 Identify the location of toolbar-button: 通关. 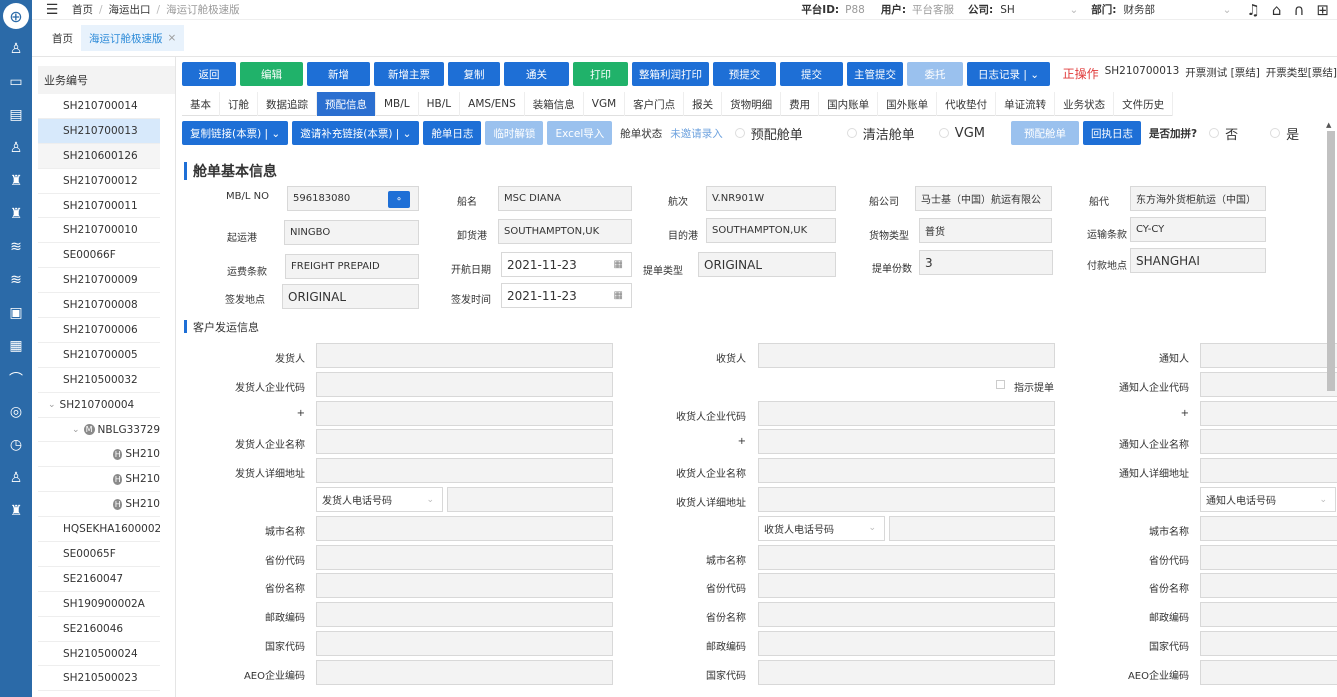
(536, 74).